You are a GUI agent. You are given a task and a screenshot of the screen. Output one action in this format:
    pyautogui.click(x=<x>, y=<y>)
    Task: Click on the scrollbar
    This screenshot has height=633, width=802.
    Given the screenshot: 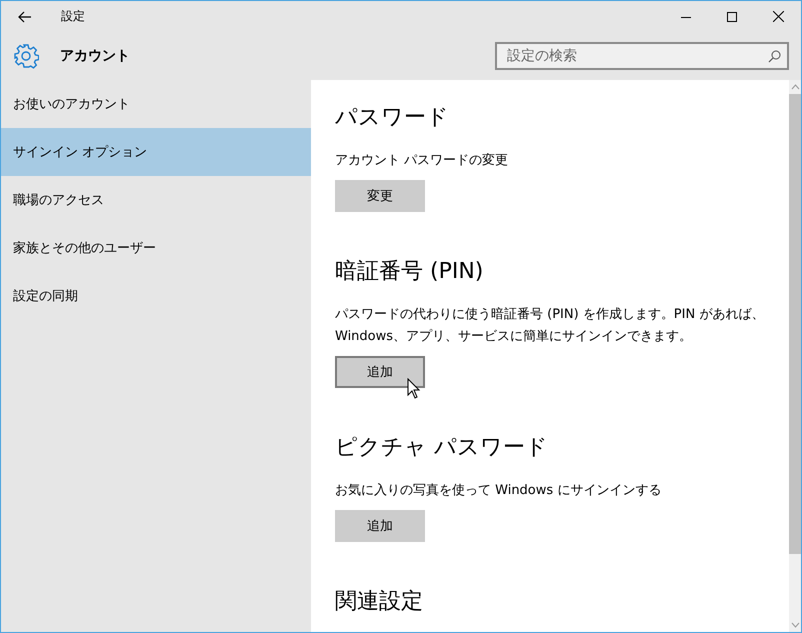 What is the action you would take?
    pyautogui.click(x=795, y=356)
    